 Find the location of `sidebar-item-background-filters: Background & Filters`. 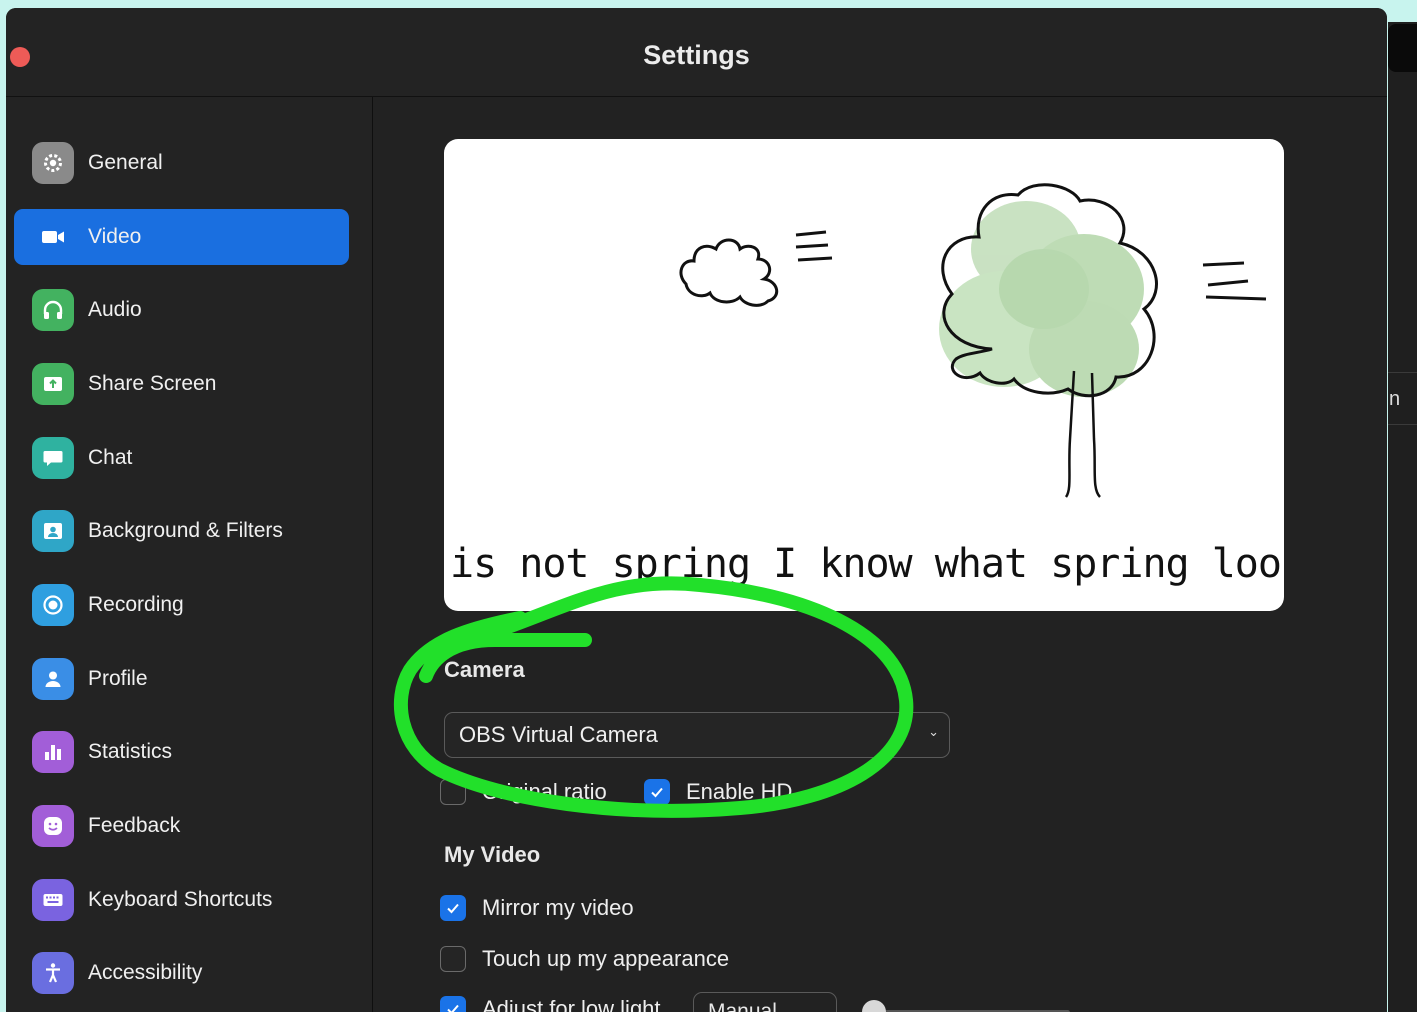

sidebar-item-background-filters: Background & Filters is located at coordinates (181, 531).